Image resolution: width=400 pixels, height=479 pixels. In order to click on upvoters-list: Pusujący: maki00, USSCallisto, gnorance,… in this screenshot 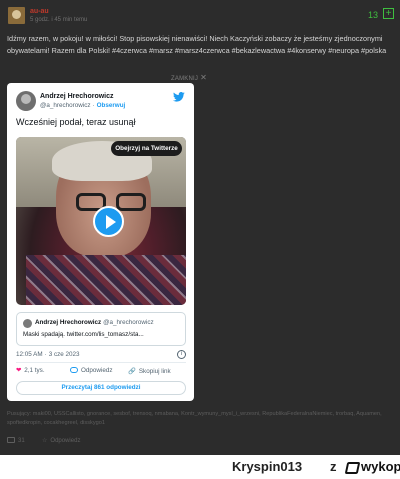, I will do `click(194, 418)`.